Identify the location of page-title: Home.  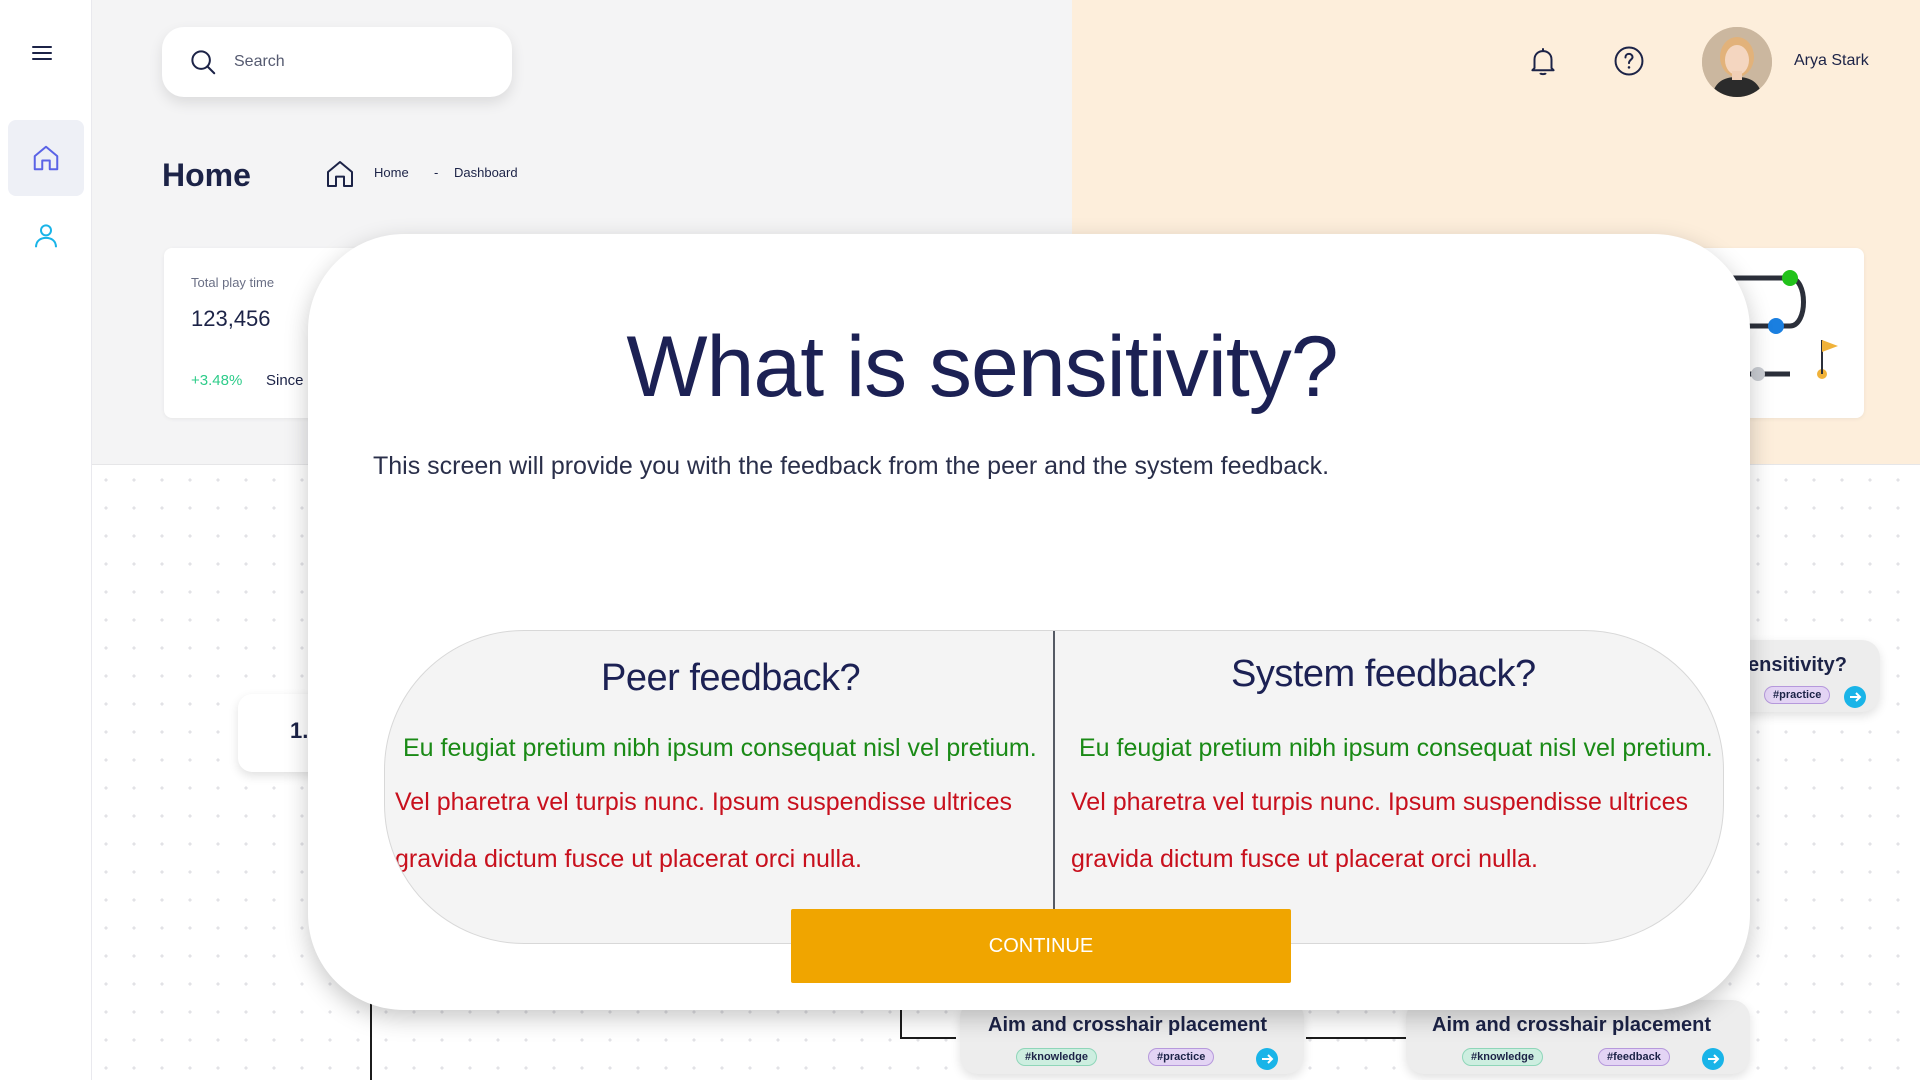
(206, 175).